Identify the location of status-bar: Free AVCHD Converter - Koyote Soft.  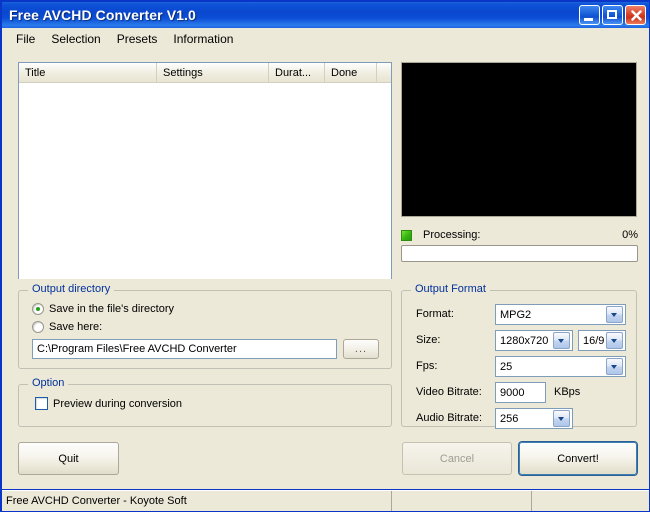
(325, 500).